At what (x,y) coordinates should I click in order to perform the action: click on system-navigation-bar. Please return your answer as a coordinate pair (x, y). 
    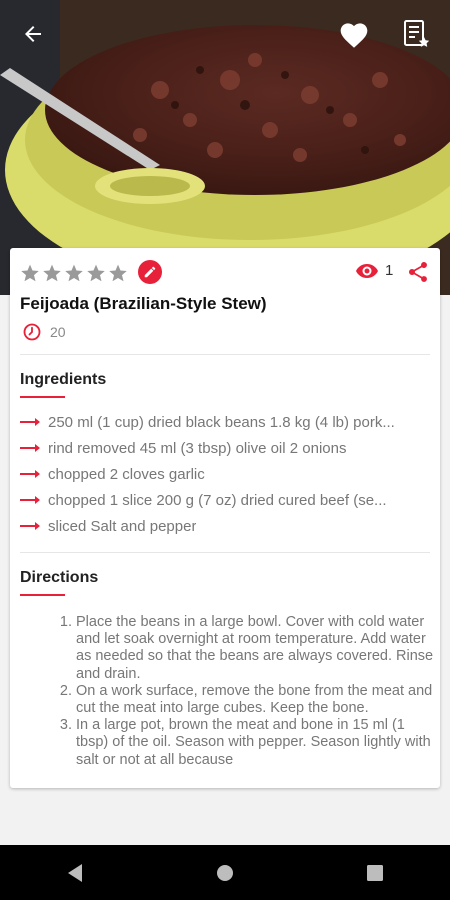
    Looking at the image, I should click on (225, 872).